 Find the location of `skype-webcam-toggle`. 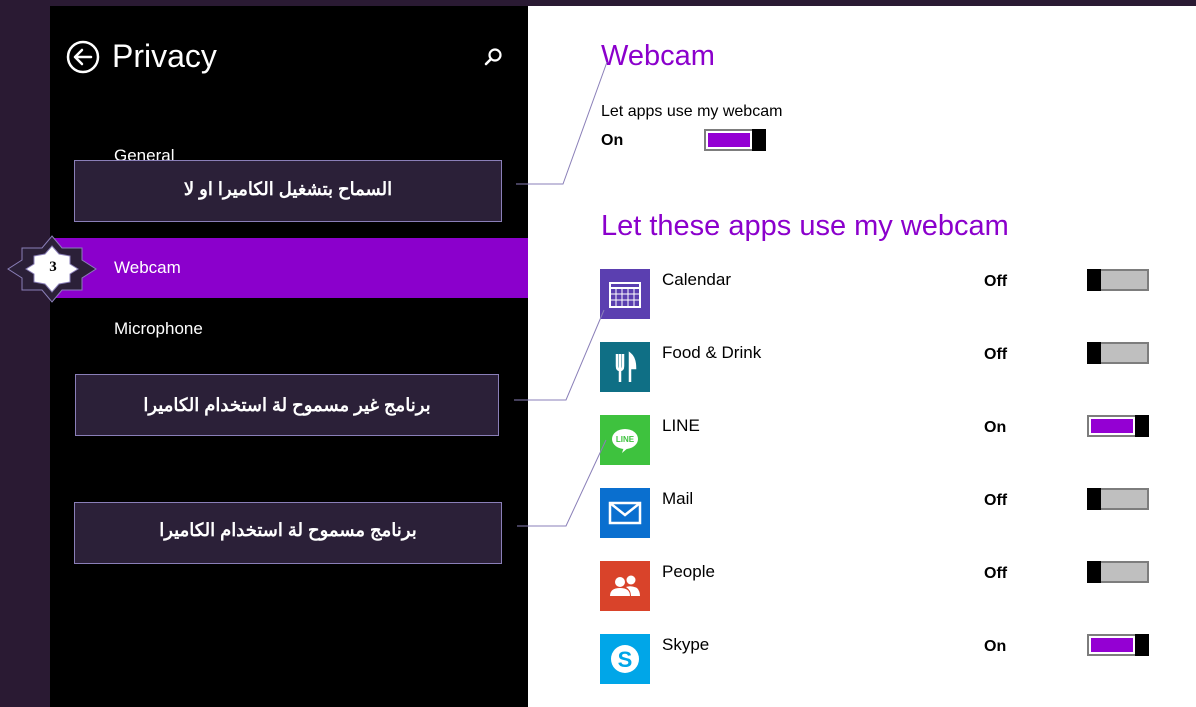

skype-webcam-toggle is located at coordinates (1118, 645).